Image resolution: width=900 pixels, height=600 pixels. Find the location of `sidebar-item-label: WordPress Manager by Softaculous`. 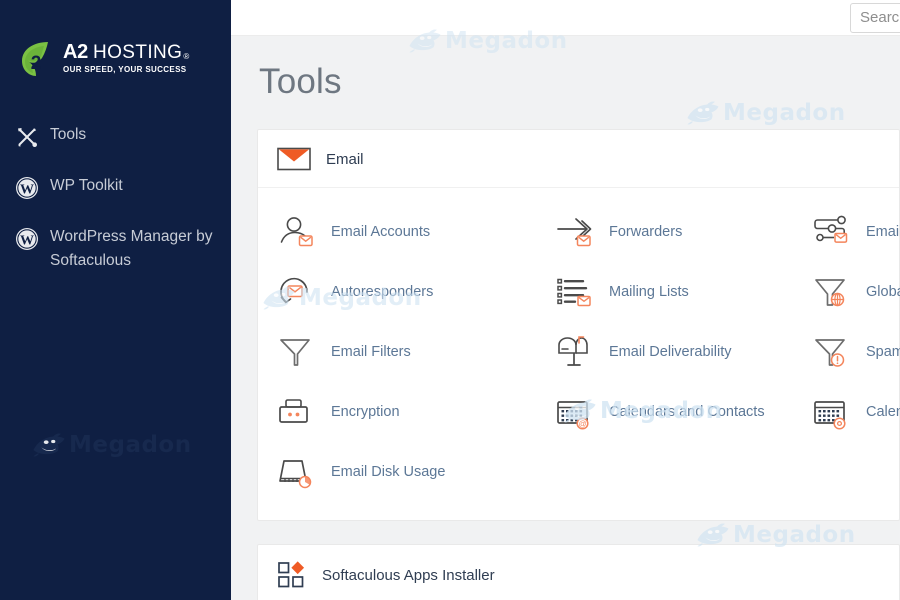

sidebar-item-label: WordPress Manager by Softaculous is located at coordinates (131, 249).